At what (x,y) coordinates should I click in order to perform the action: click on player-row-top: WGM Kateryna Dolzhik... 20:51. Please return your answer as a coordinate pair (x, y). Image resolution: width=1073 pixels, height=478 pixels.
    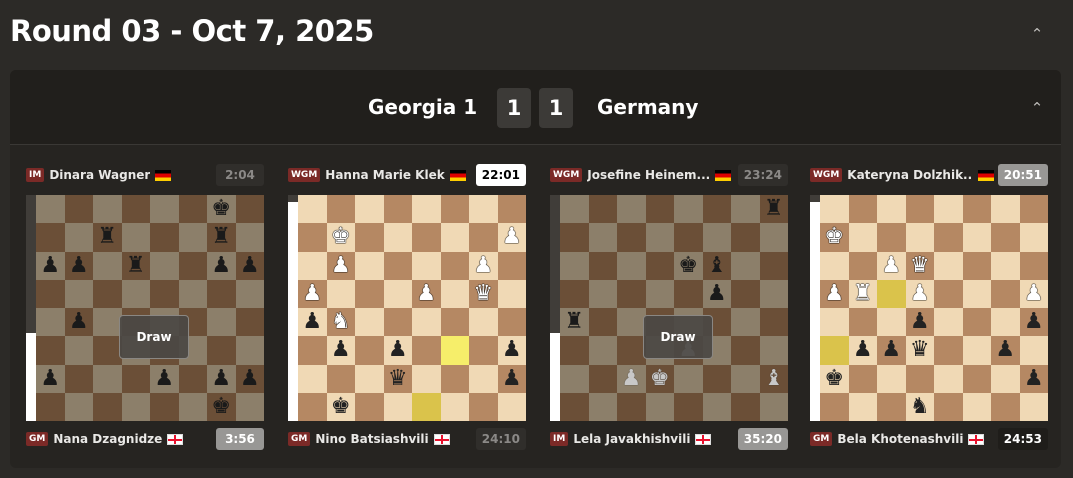
    Looking at the image, I should click on (929, 175).